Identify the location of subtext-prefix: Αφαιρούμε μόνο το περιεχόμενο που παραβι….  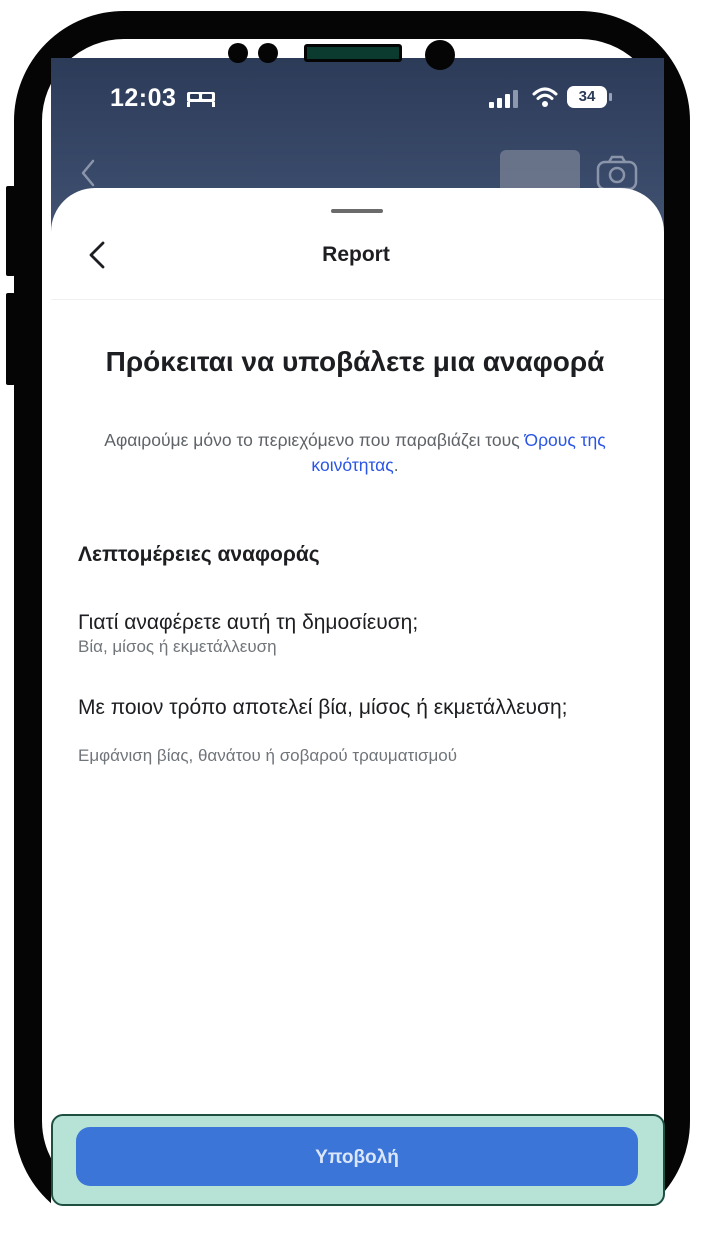
(314, 440).